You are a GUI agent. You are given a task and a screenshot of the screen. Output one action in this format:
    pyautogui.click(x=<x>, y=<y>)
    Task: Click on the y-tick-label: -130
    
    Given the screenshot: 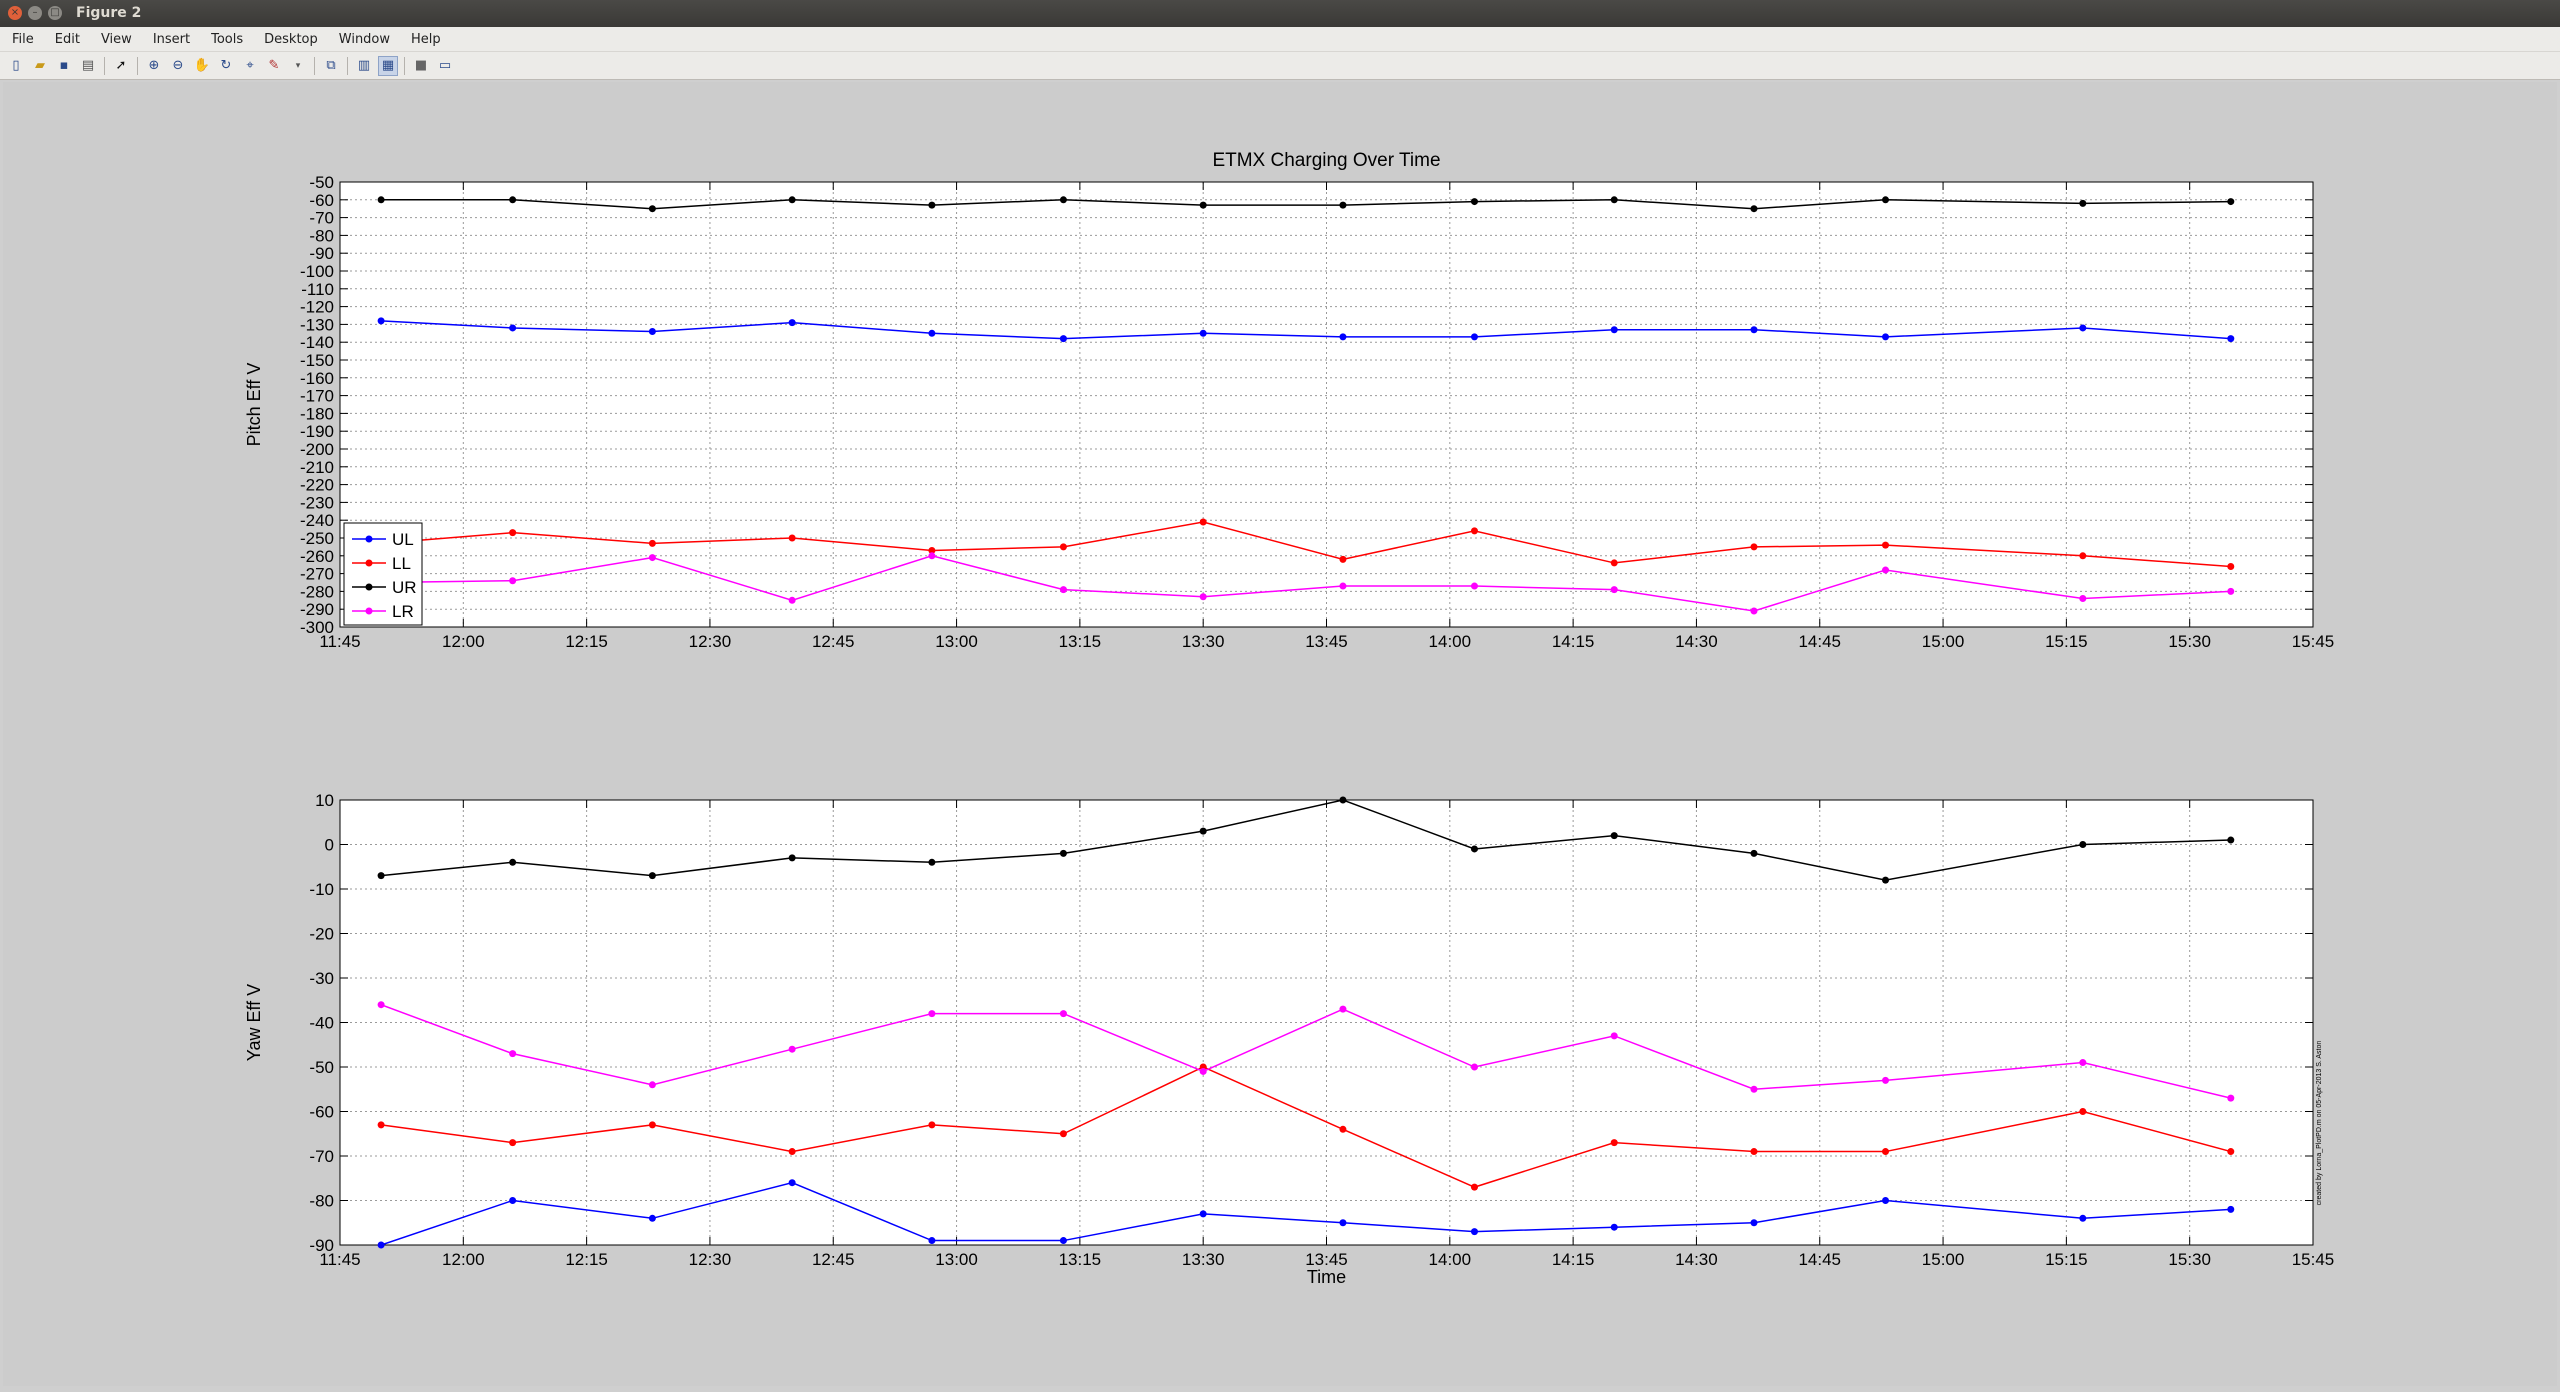 What is the action you would take?
    pyautogui.click(x=317, y=324)
    